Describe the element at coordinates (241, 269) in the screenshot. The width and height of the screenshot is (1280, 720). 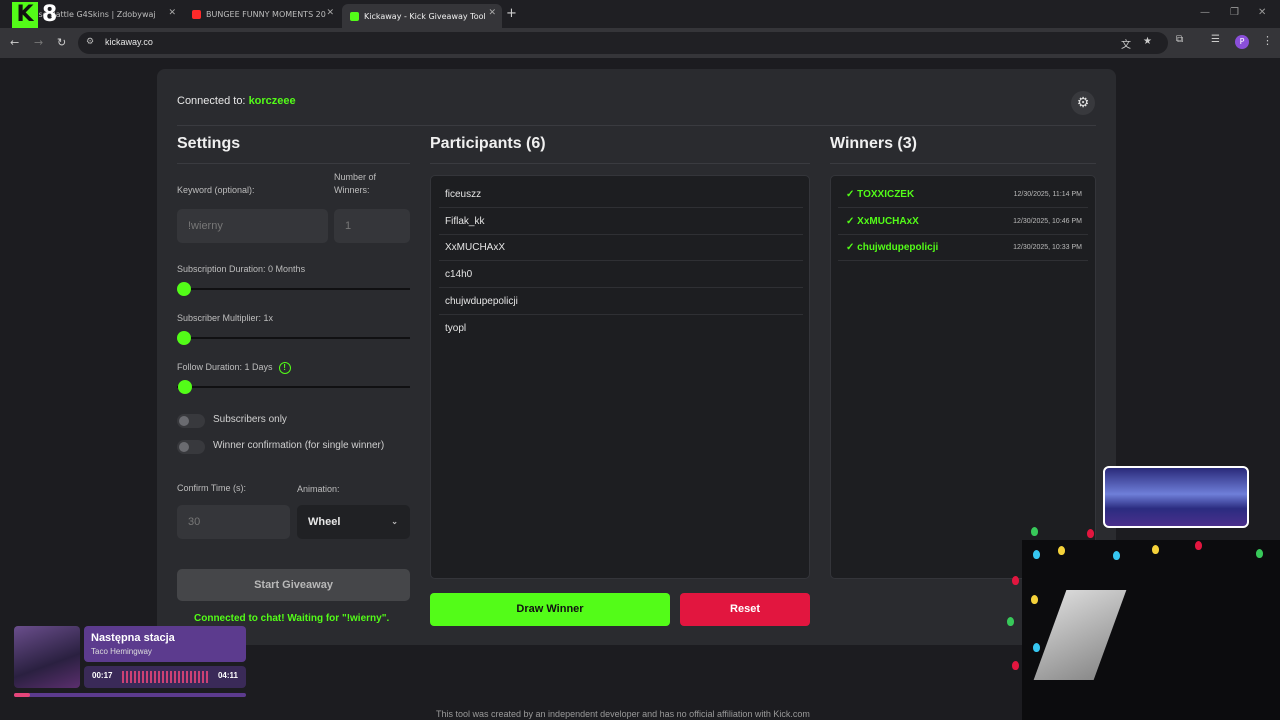
I see `subscription-duration-label: Subscription Duration: 0 Months` at that location.